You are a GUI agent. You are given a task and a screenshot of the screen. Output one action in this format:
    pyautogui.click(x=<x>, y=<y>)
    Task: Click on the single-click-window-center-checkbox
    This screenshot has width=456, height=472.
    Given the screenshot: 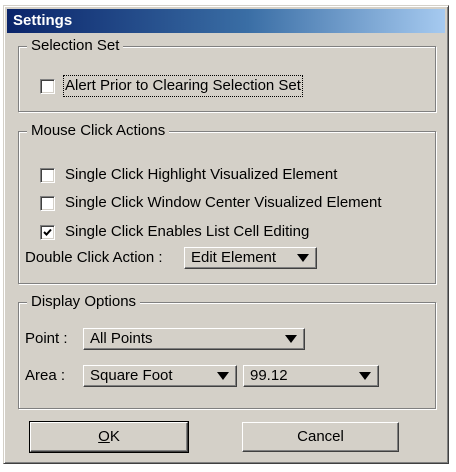 What is the action you would take?
    pyautogui.click(x=47, y=203)
    